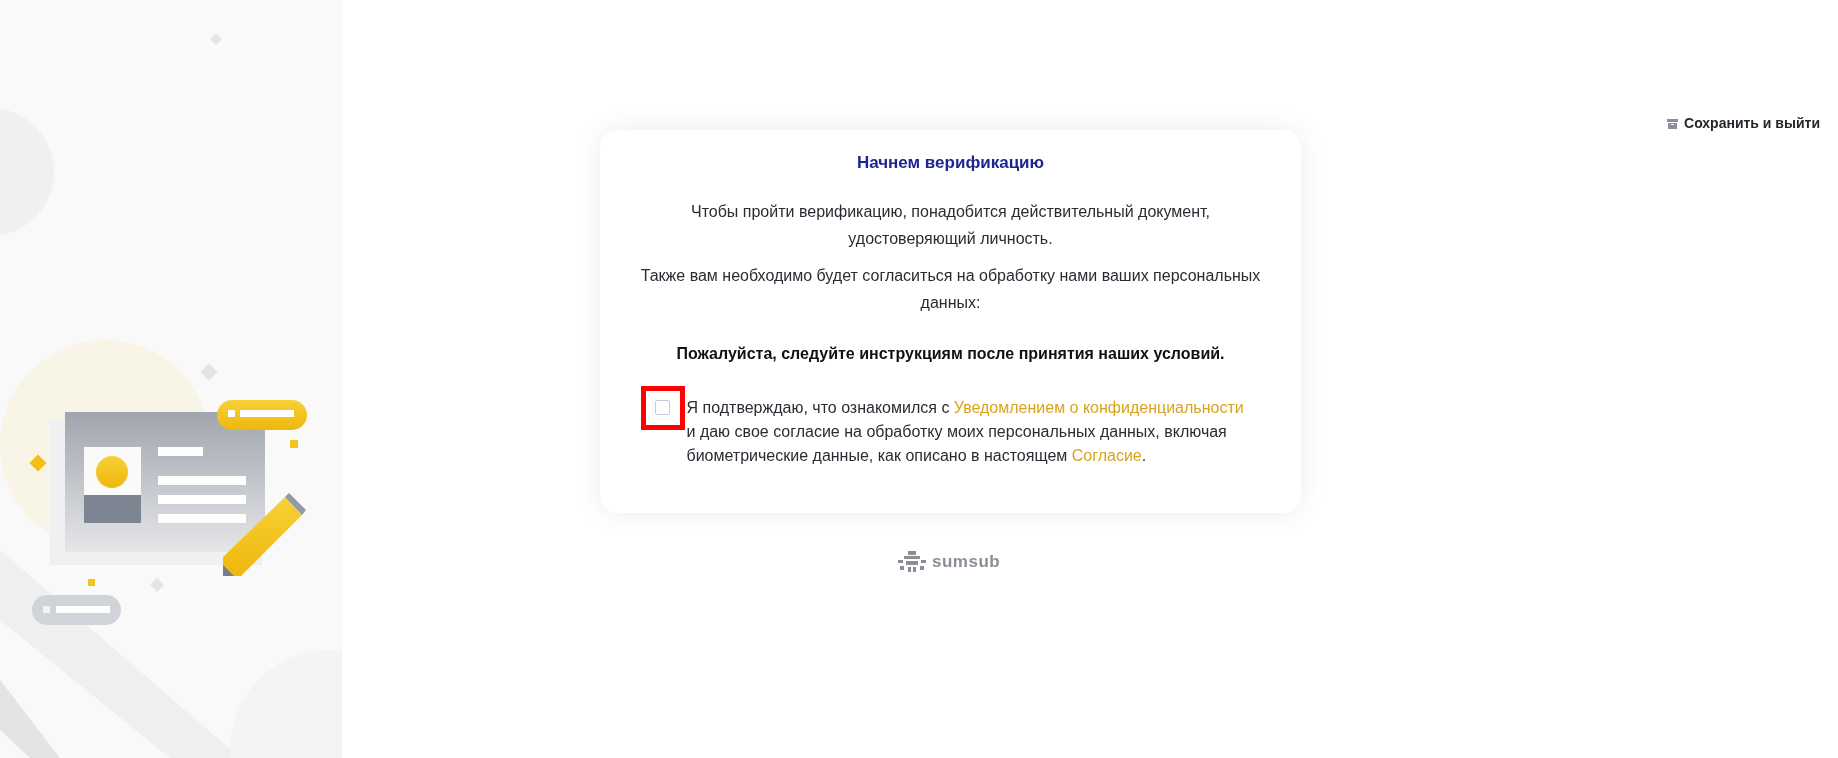 Image resolution: width=1838 pixels, height=758 pixels. What do you see at coordinates (950, 289) in the screenshot?
I see `info-paragraph: Также вам необходимо будет согласиться на обработку нами ваших персональных данных:` at bounding box center [950, 289].